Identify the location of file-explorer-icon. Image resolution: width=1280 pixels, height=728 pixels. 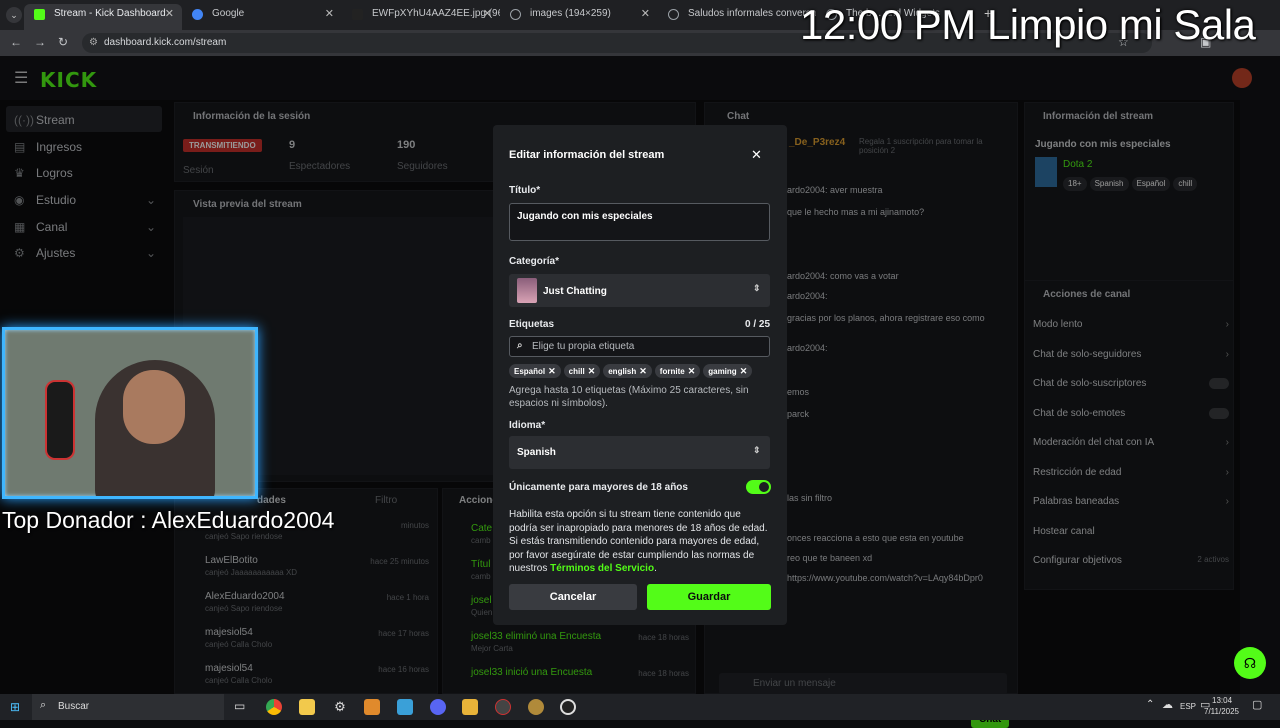
(307, 707).